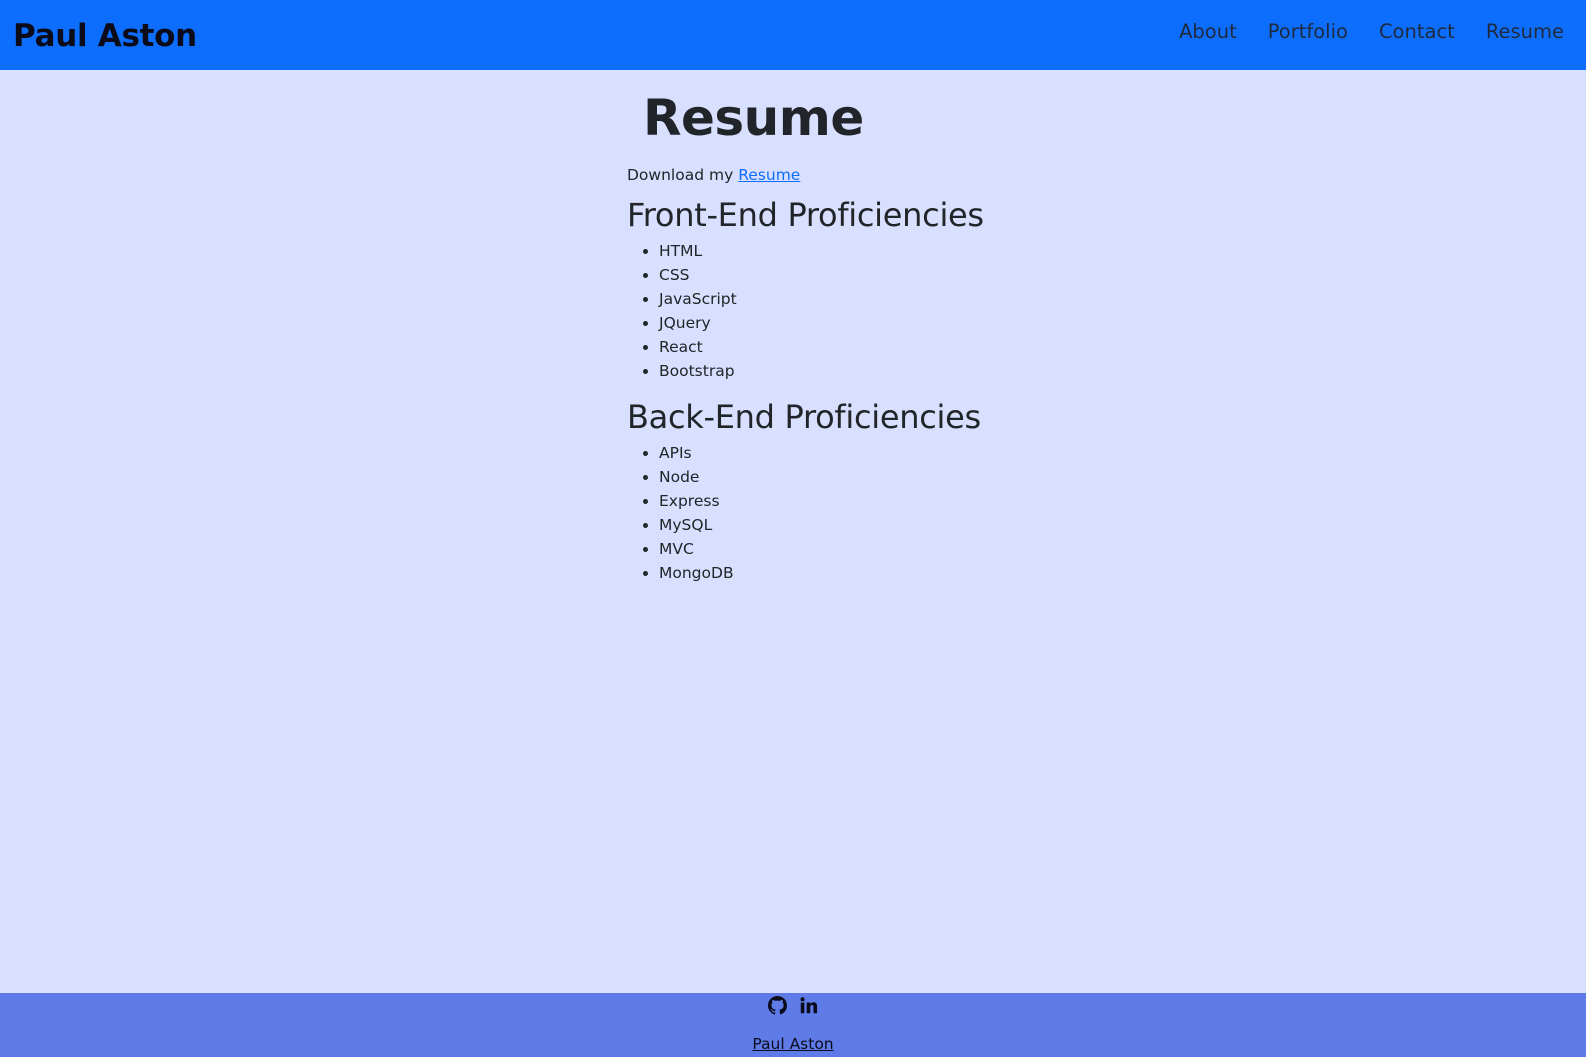 This screenshot has height=1057, width=1586. Describe the element at coordinates (853, 323) in the screenshot. I see `list-item: JQuery` at that location.